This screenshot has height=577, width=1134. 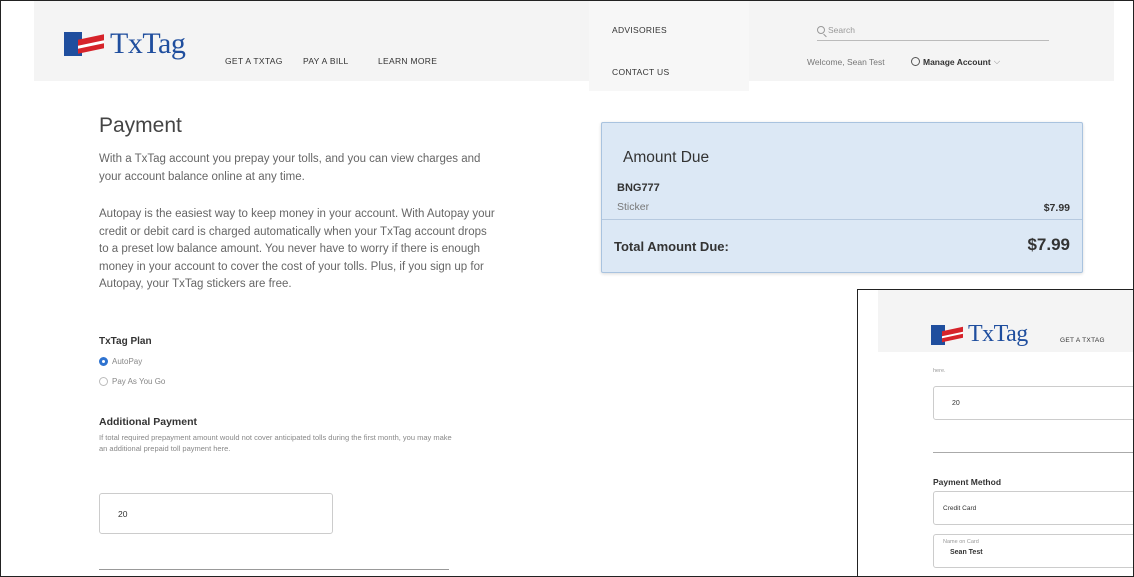 What do you see at coordinates (574, 41) in the screenshot?
I see `site-header` at bounding box center [574, 41].